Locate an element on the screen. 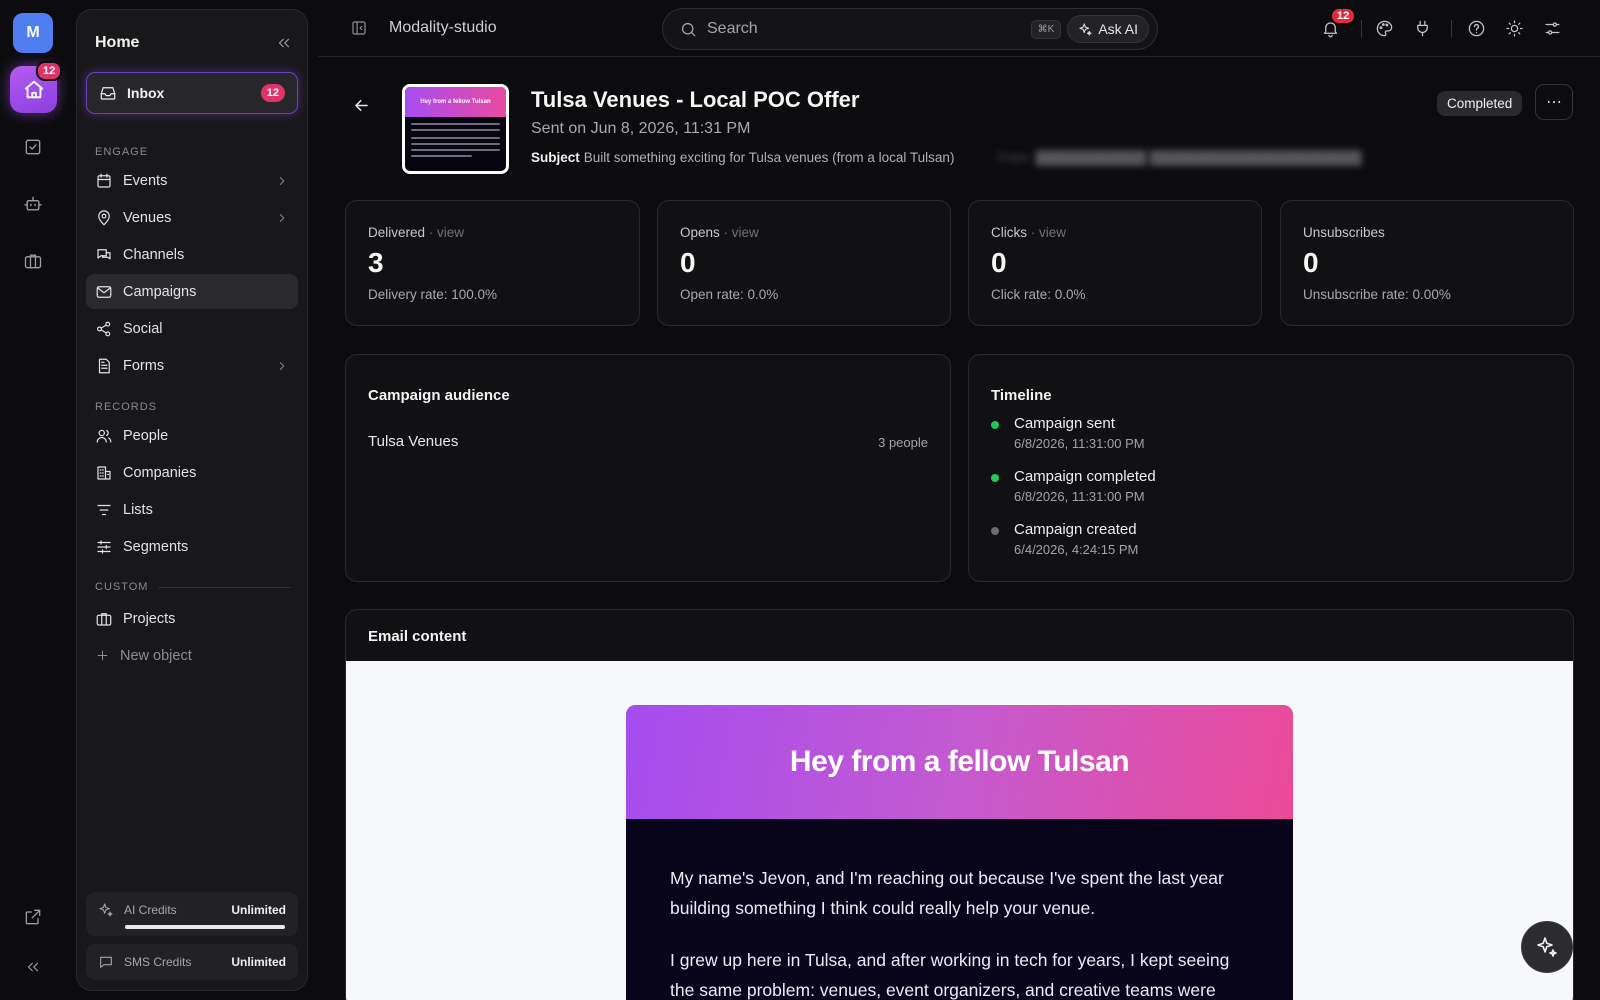  users-icon is located at coordinates (104, 436).